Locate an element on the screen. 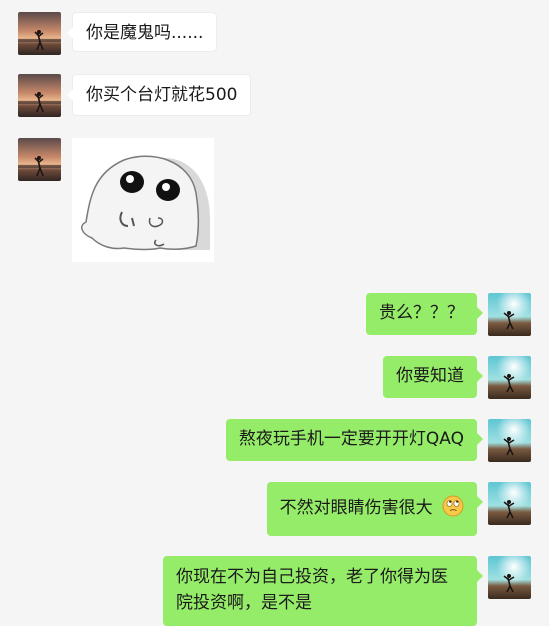 This screenshot has height=626, width=549. message-bubble: 你要知道 is located at coordinates (433, 377).